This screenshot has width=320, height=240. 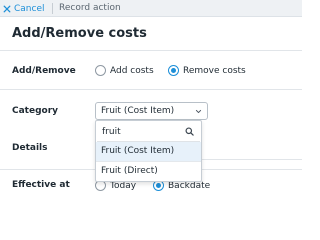 I want to click on row-divider, so click(x=151, y=89).